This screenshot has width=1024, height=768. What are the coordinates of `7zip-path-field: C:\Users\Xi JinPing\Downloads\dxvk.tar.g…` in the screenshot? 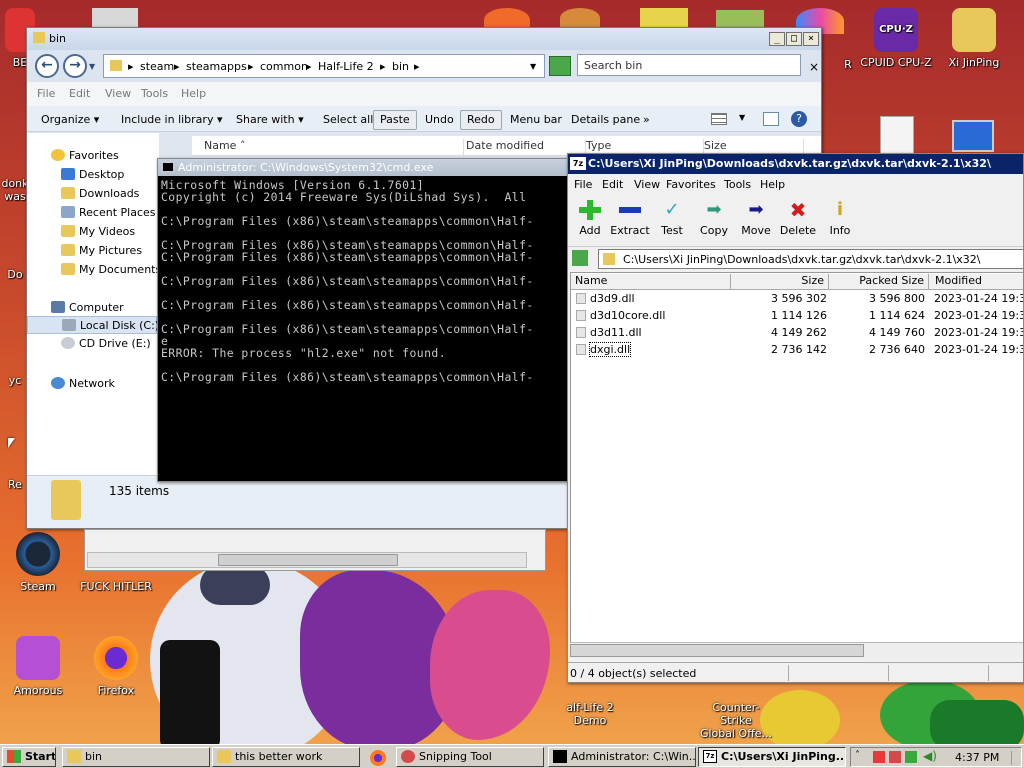 It's located at (810, 259).